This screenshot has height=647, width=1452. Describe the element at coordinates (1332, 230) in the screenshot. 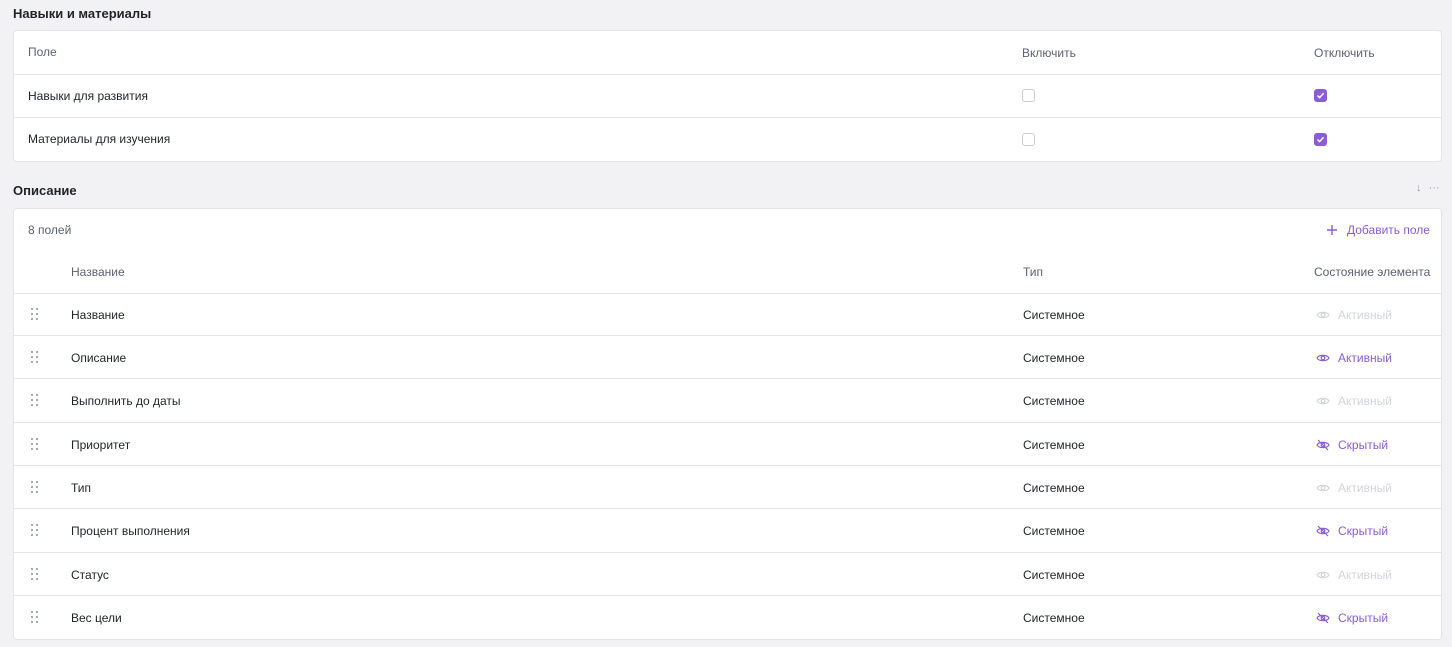

I see `plus-icon` at that location.